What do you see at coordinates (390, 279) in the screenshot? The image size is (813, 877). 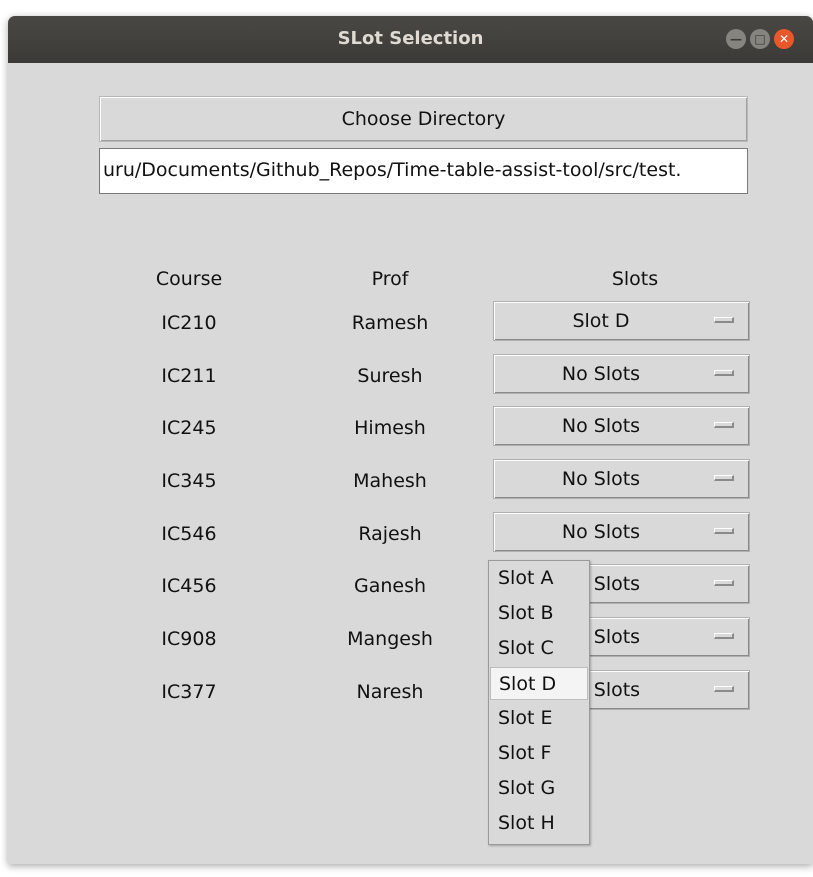 I see `column-header-prof: Prof` at bounding box center [390, 279].